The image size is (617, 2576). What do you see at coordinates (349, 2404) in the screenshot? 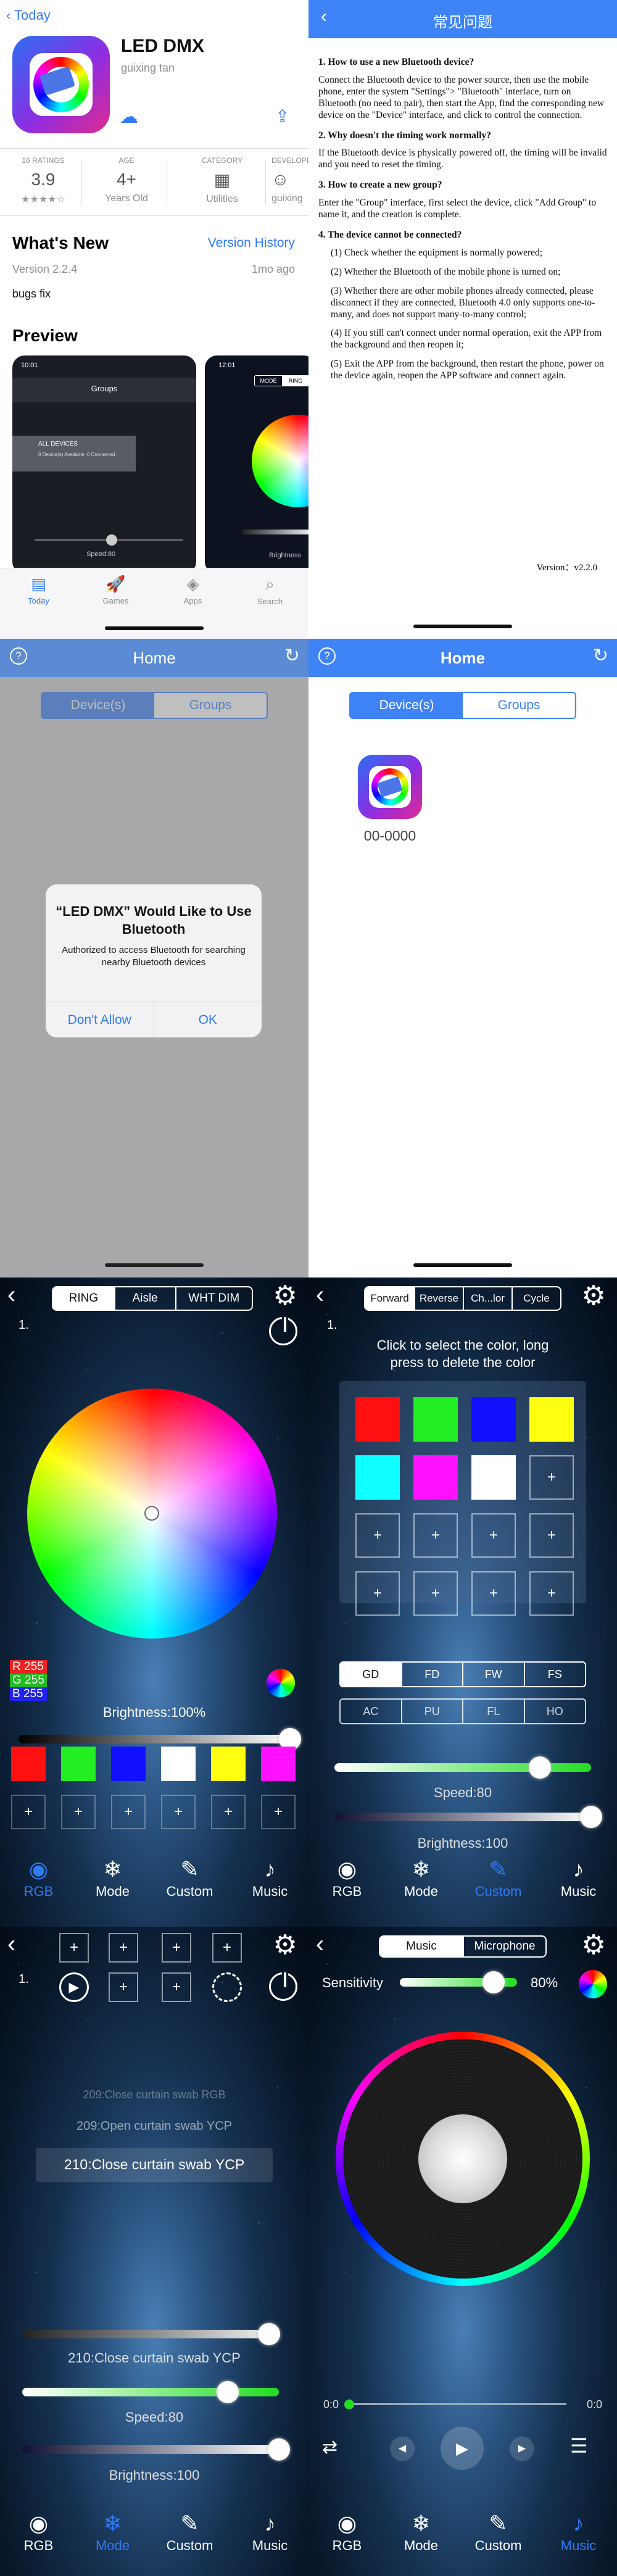
I see `track-progress-knob` at bounding box center [349, 2404].